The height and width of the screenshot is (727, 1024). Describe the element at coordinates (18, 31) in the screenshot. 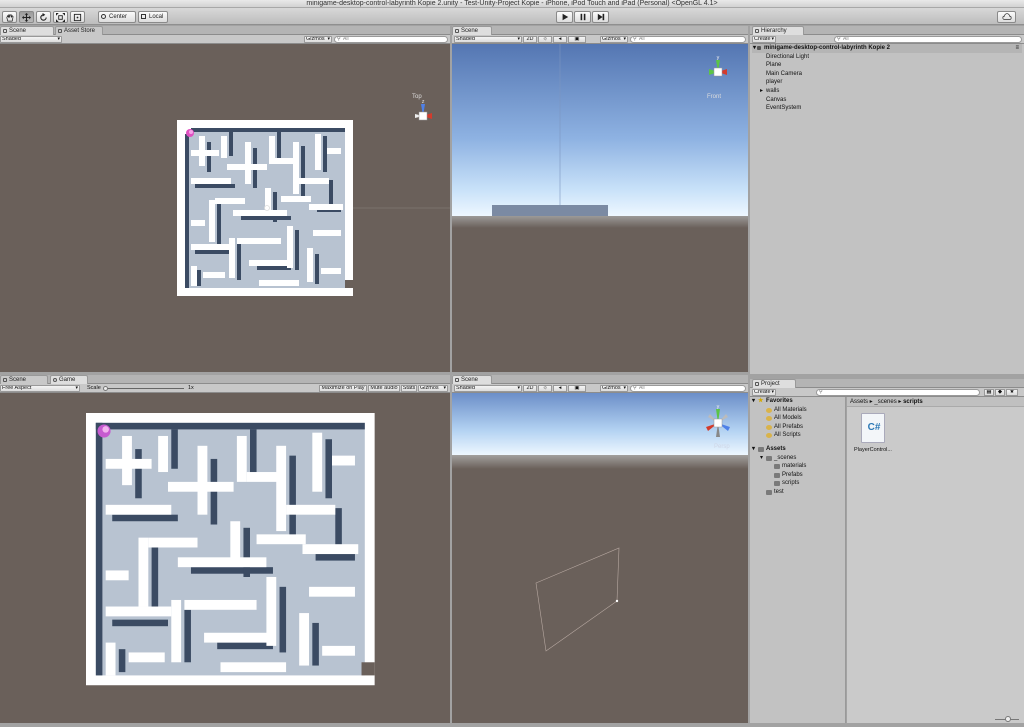

I see `tab-label: Scene` at that location.